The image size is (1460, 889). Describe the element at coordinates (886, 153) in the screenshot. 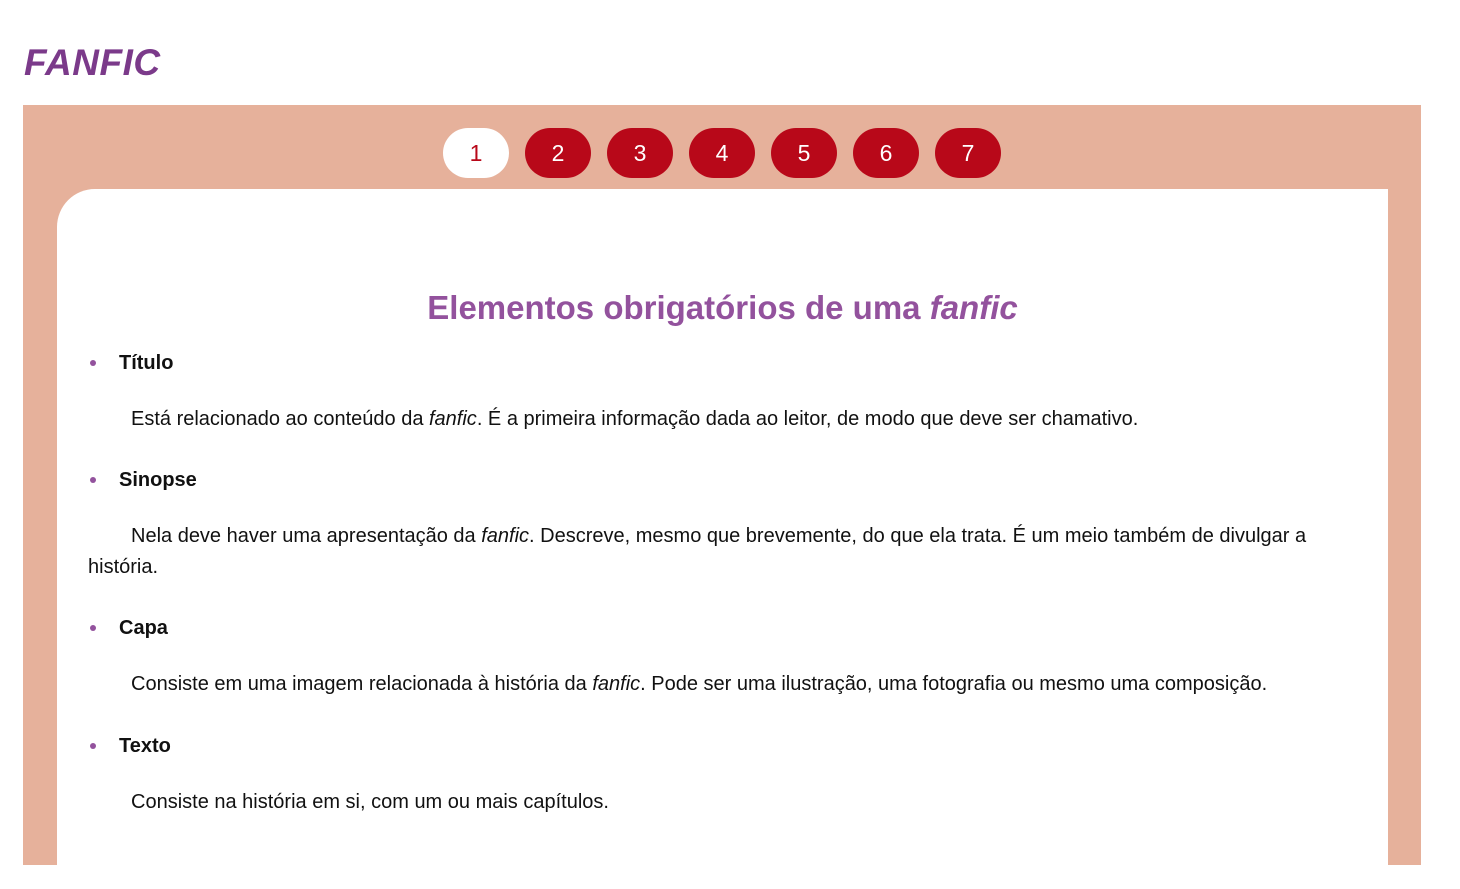

I see `page-button-6: 6` at that location.